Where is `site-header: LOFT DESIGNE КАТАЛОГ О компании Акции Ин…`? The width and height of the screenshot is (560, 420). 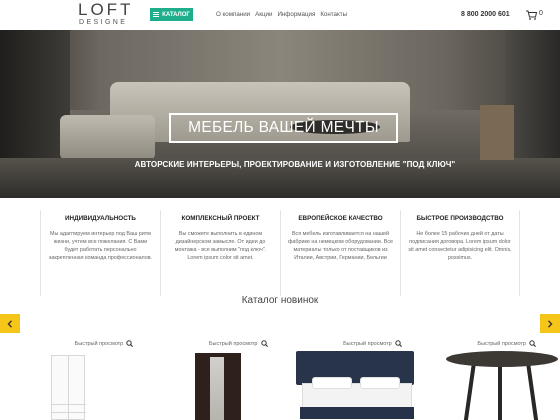
site-header: LOFT DESIGNE КАТАЛОГ О компании Акции Ин… is located at coordinates (280, 15).